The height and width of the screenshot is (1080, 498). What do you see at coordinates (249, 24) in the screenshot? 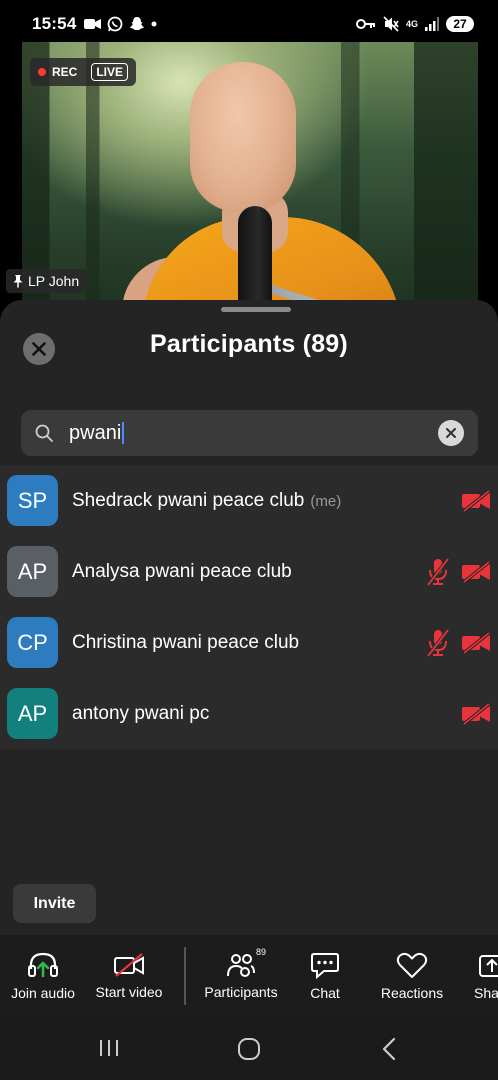
I see `status-bar: 15:54 4G 27` at bounding box center [249, 24].